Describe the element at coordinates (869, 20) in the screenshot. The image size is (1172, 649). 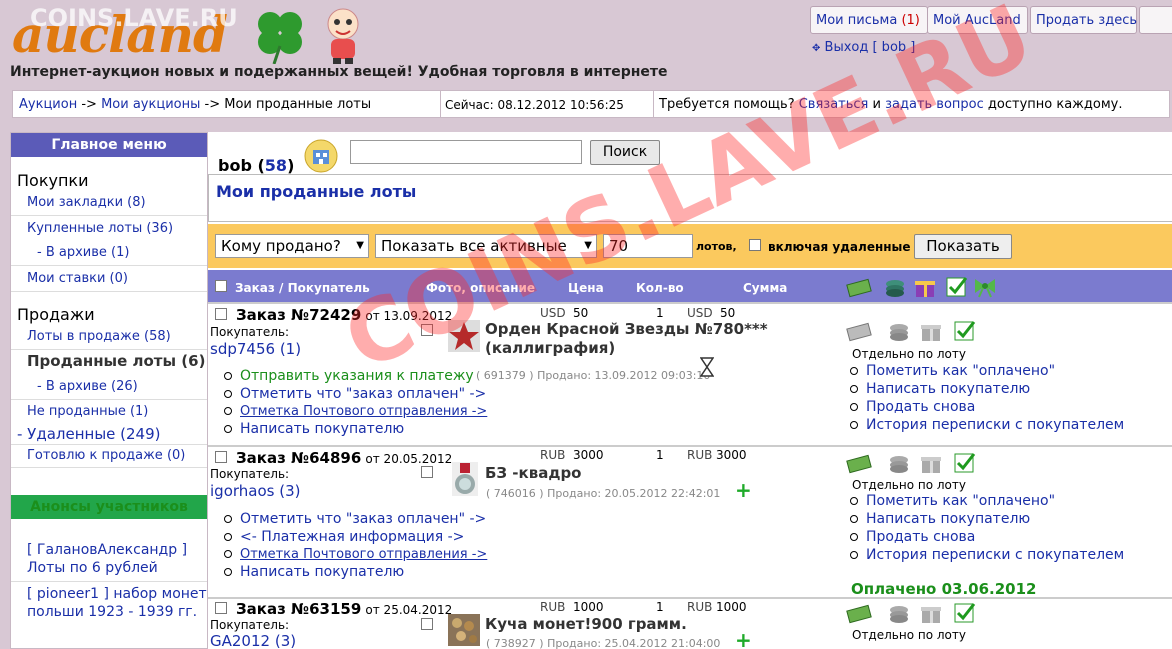
I see `my-messages-button: Мои письма (1)` at that location.